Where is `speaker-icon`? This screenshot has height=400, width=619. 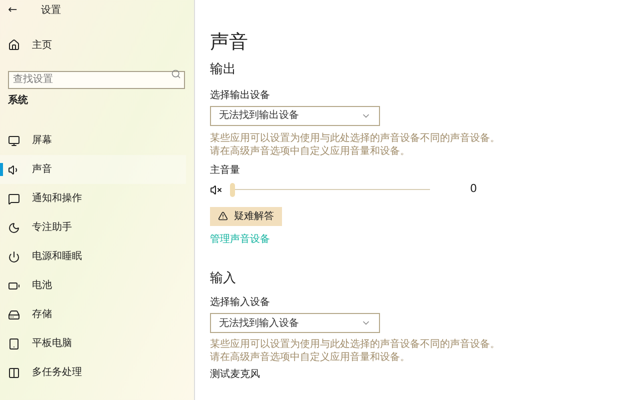 speaker-icon is located at coordinates (14, 170).